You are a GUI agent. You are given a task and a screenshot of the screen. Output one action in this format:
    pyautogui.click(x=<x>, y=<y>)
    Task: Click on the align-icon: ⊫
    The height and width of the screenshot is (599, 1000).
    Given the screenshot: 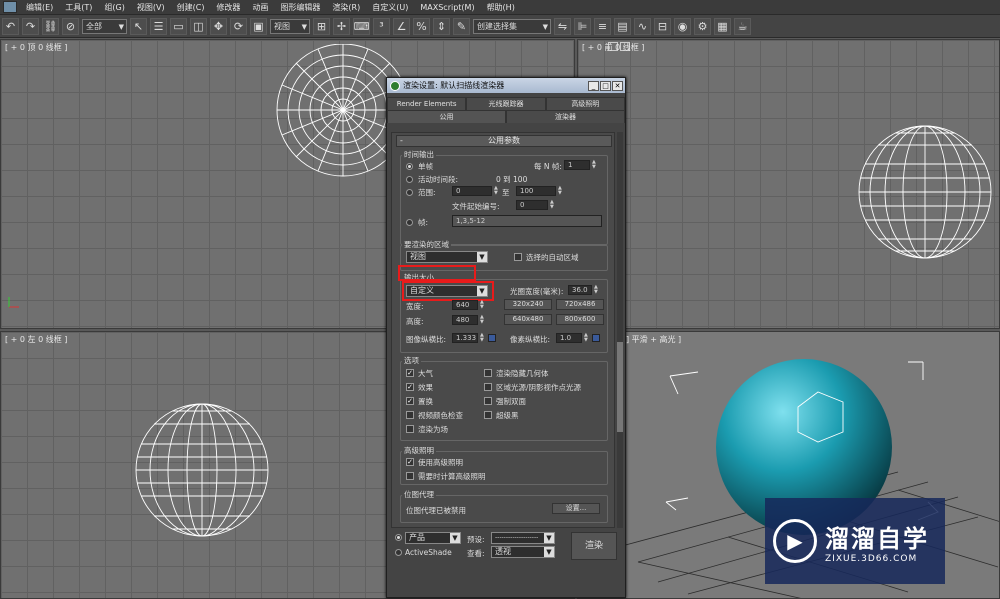 What is the action you would take?
    pyautogui.click(x=582, y=26)
    